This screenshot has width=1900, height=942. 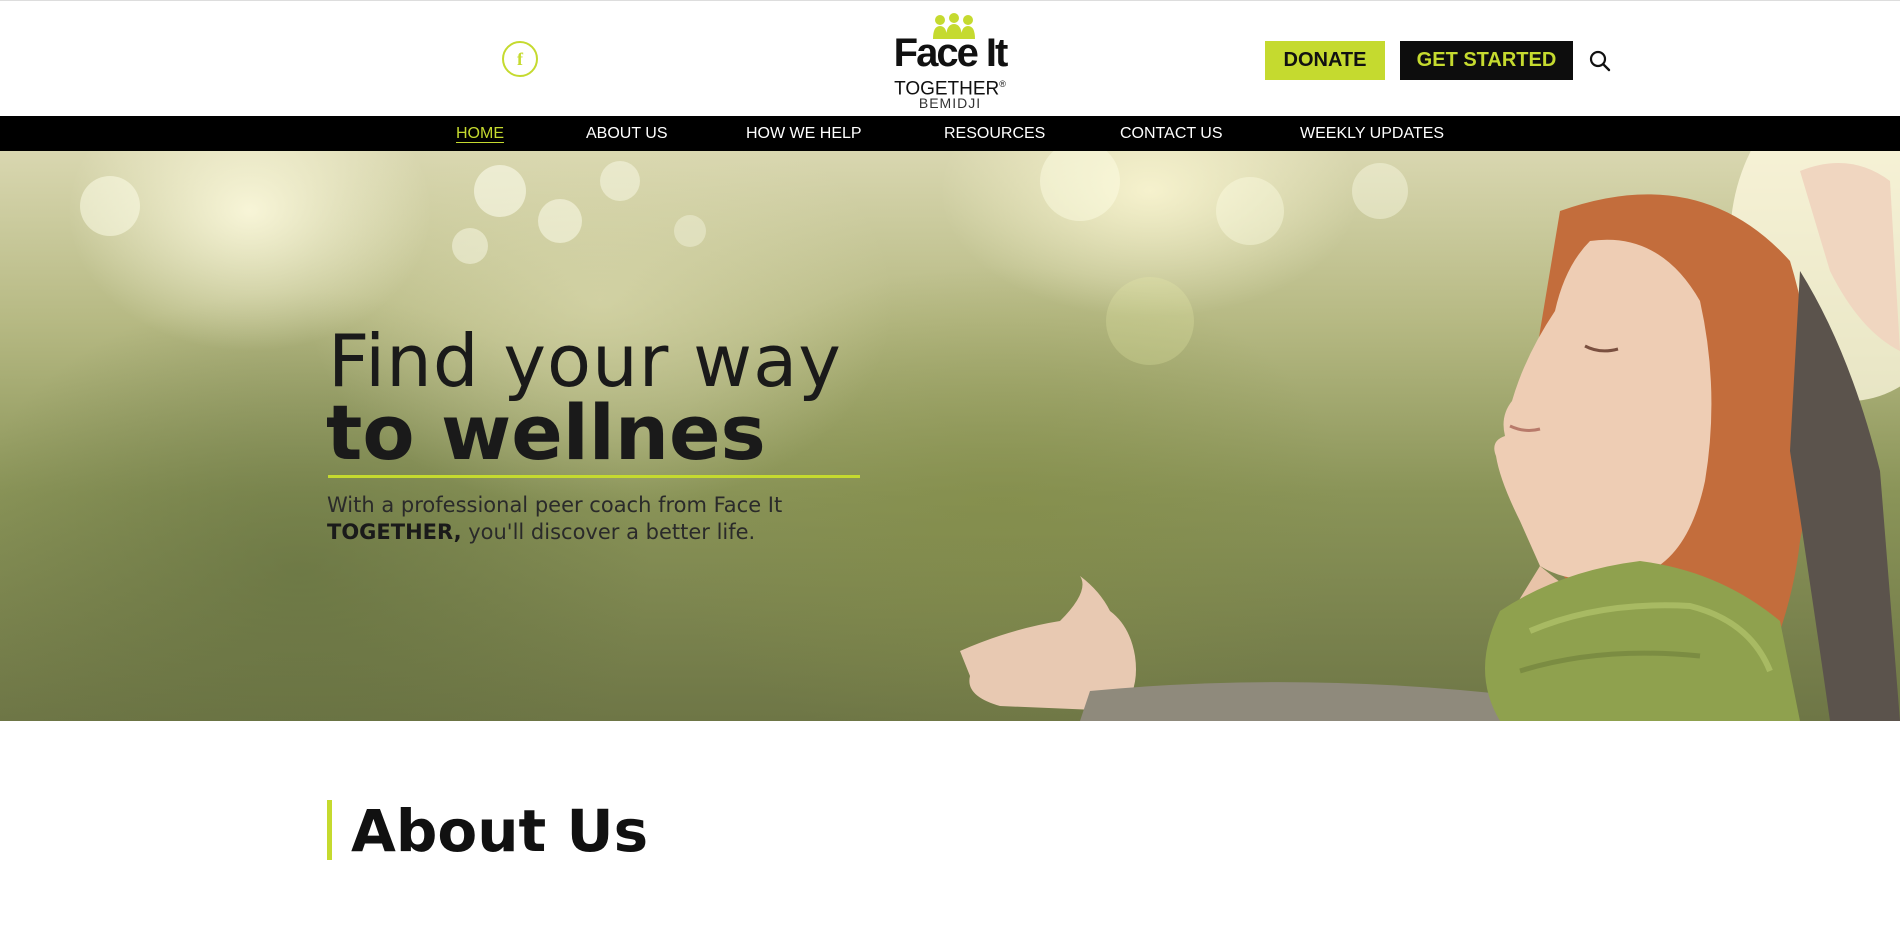 I want to click on nav-item-contact-us: CONTACT US, so click(x=1171, y=133).